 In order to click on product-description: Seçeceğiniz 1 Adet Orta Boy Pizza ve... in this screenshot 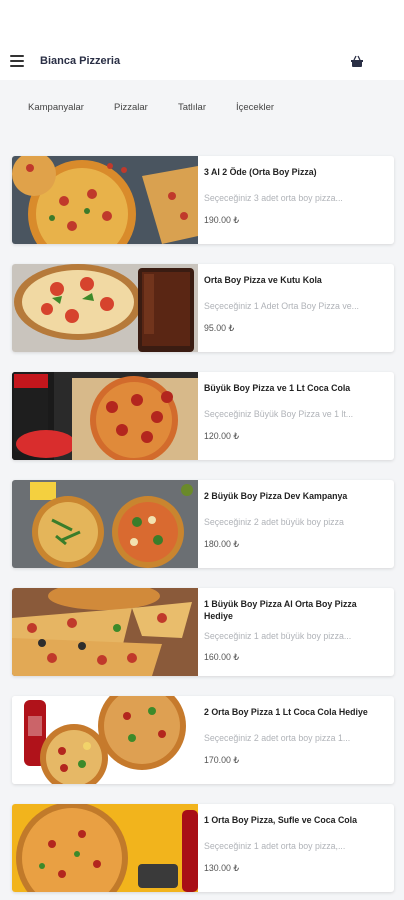, I will do `click(282, 306)`.